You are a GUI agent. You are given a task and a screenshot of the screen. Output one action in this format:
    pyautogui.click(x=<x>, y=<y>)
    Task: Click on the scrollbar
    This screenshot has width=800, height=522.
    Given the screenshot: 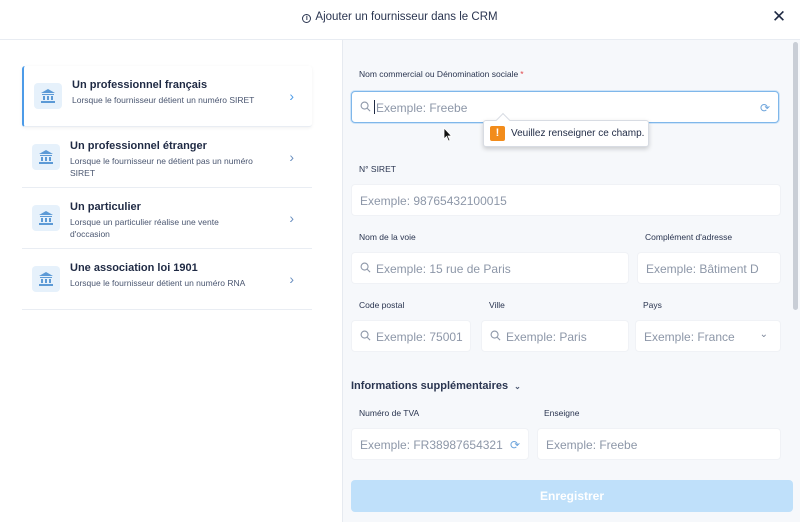 What is the action you would take?
    pyautogui.click(x=795, y=176)
    